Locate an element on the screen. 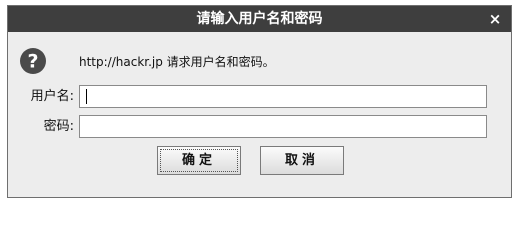  ok-button: 确定 is located at coordinates (199, 160).